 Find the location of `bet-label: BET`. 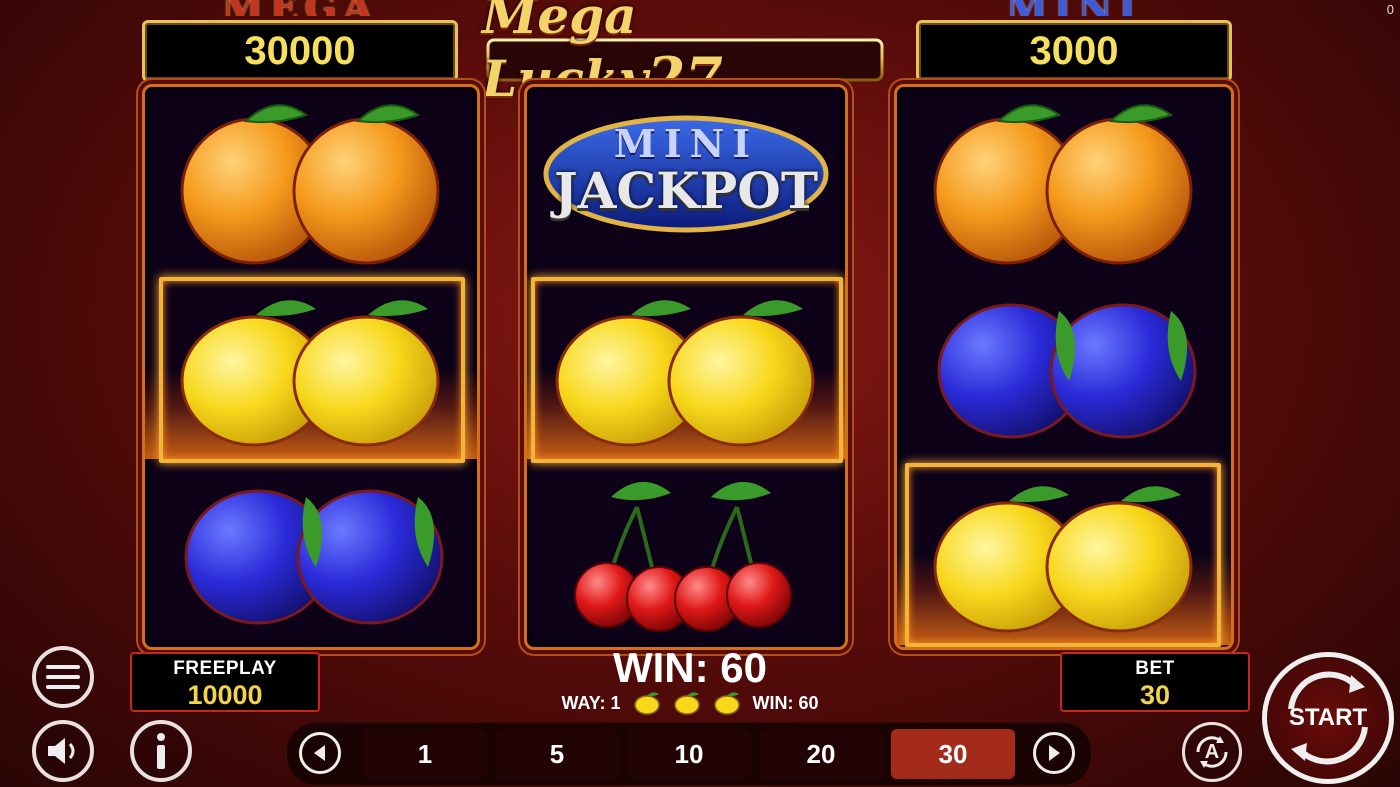

bet-label: BET is located at coordinates (1155, 668).